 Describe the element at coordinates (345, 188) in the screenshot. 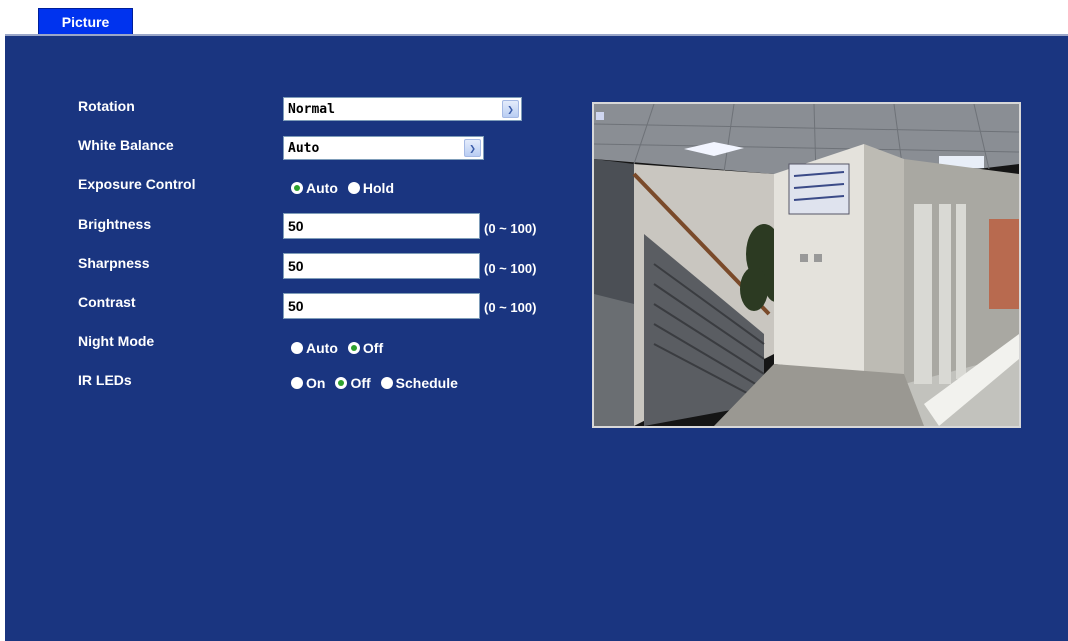

I see `exposure-control-radio-group: Auto Hold` at that location.